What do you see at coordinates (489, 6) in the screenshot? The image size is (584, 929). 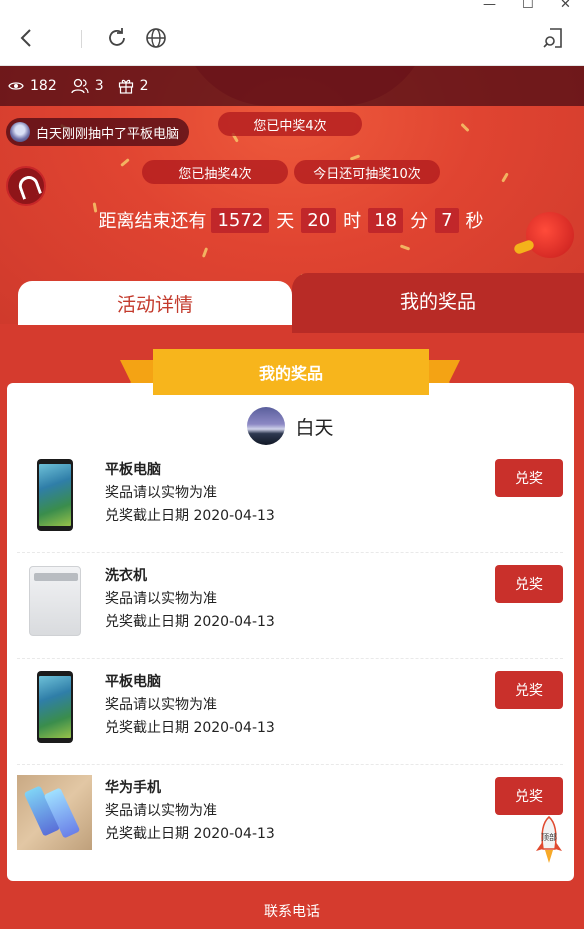 I see `minimize-icon: —` at bounding box center [489, 6].